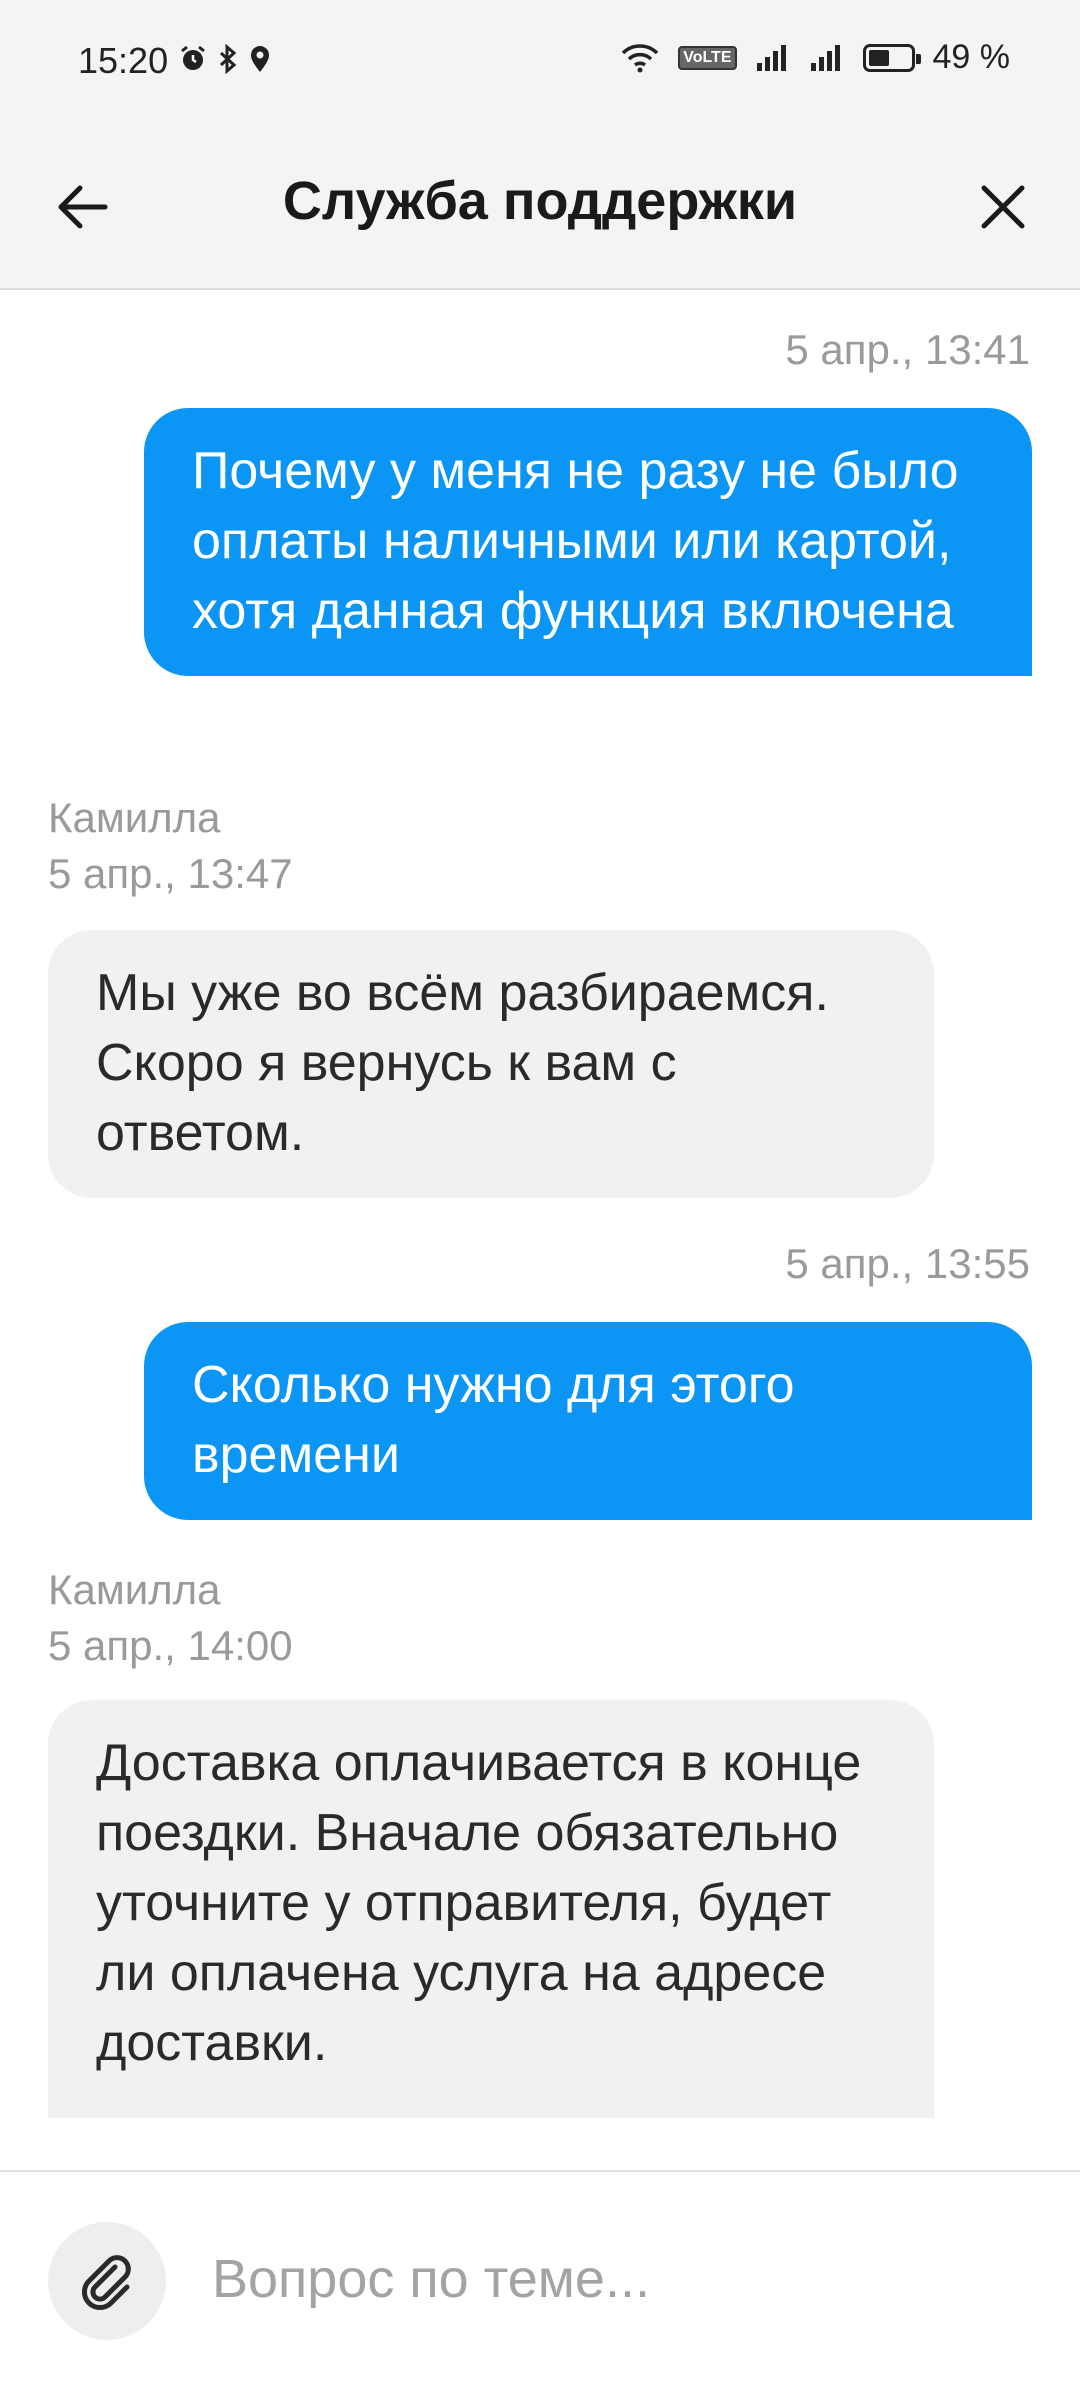 The height and width of the screenshot is (2388, 1080). What do you see at coordinates (971, 57) in the screenshot?
I see `battery-percent: 49 %` at bounding box center [971, 57].